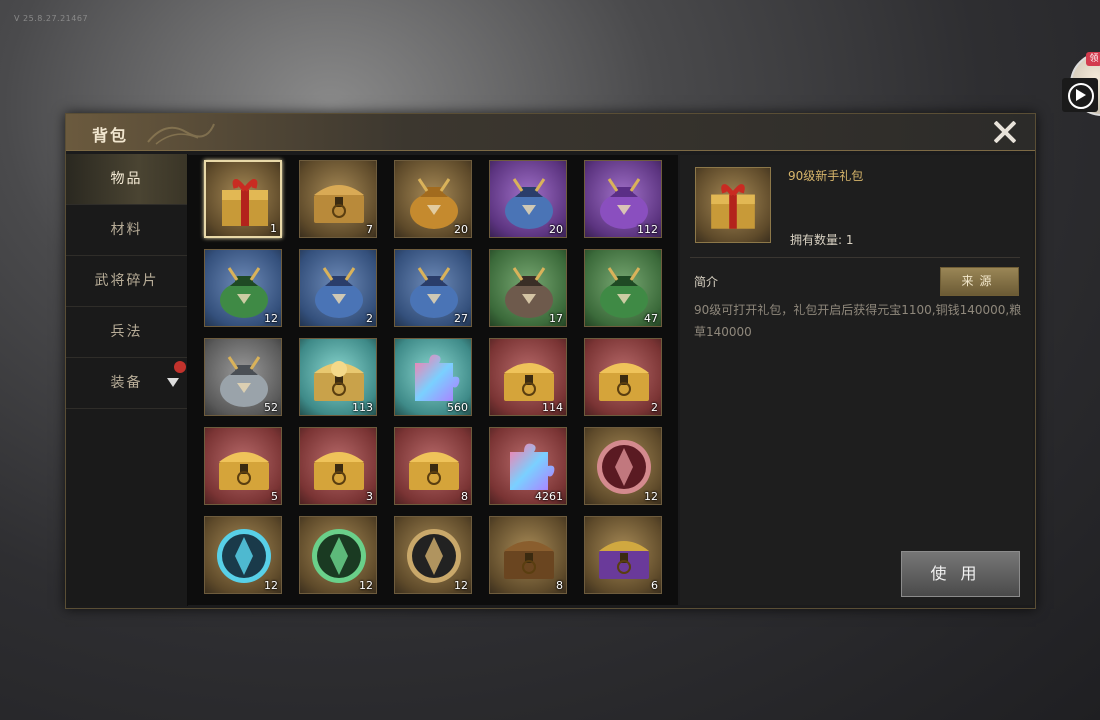 This screenshot has width=1100, height=720. What do you see at coordinates (433, 377) in the screenshot?
I see `inventory-slot: 560` at bounding box center [433, 377].